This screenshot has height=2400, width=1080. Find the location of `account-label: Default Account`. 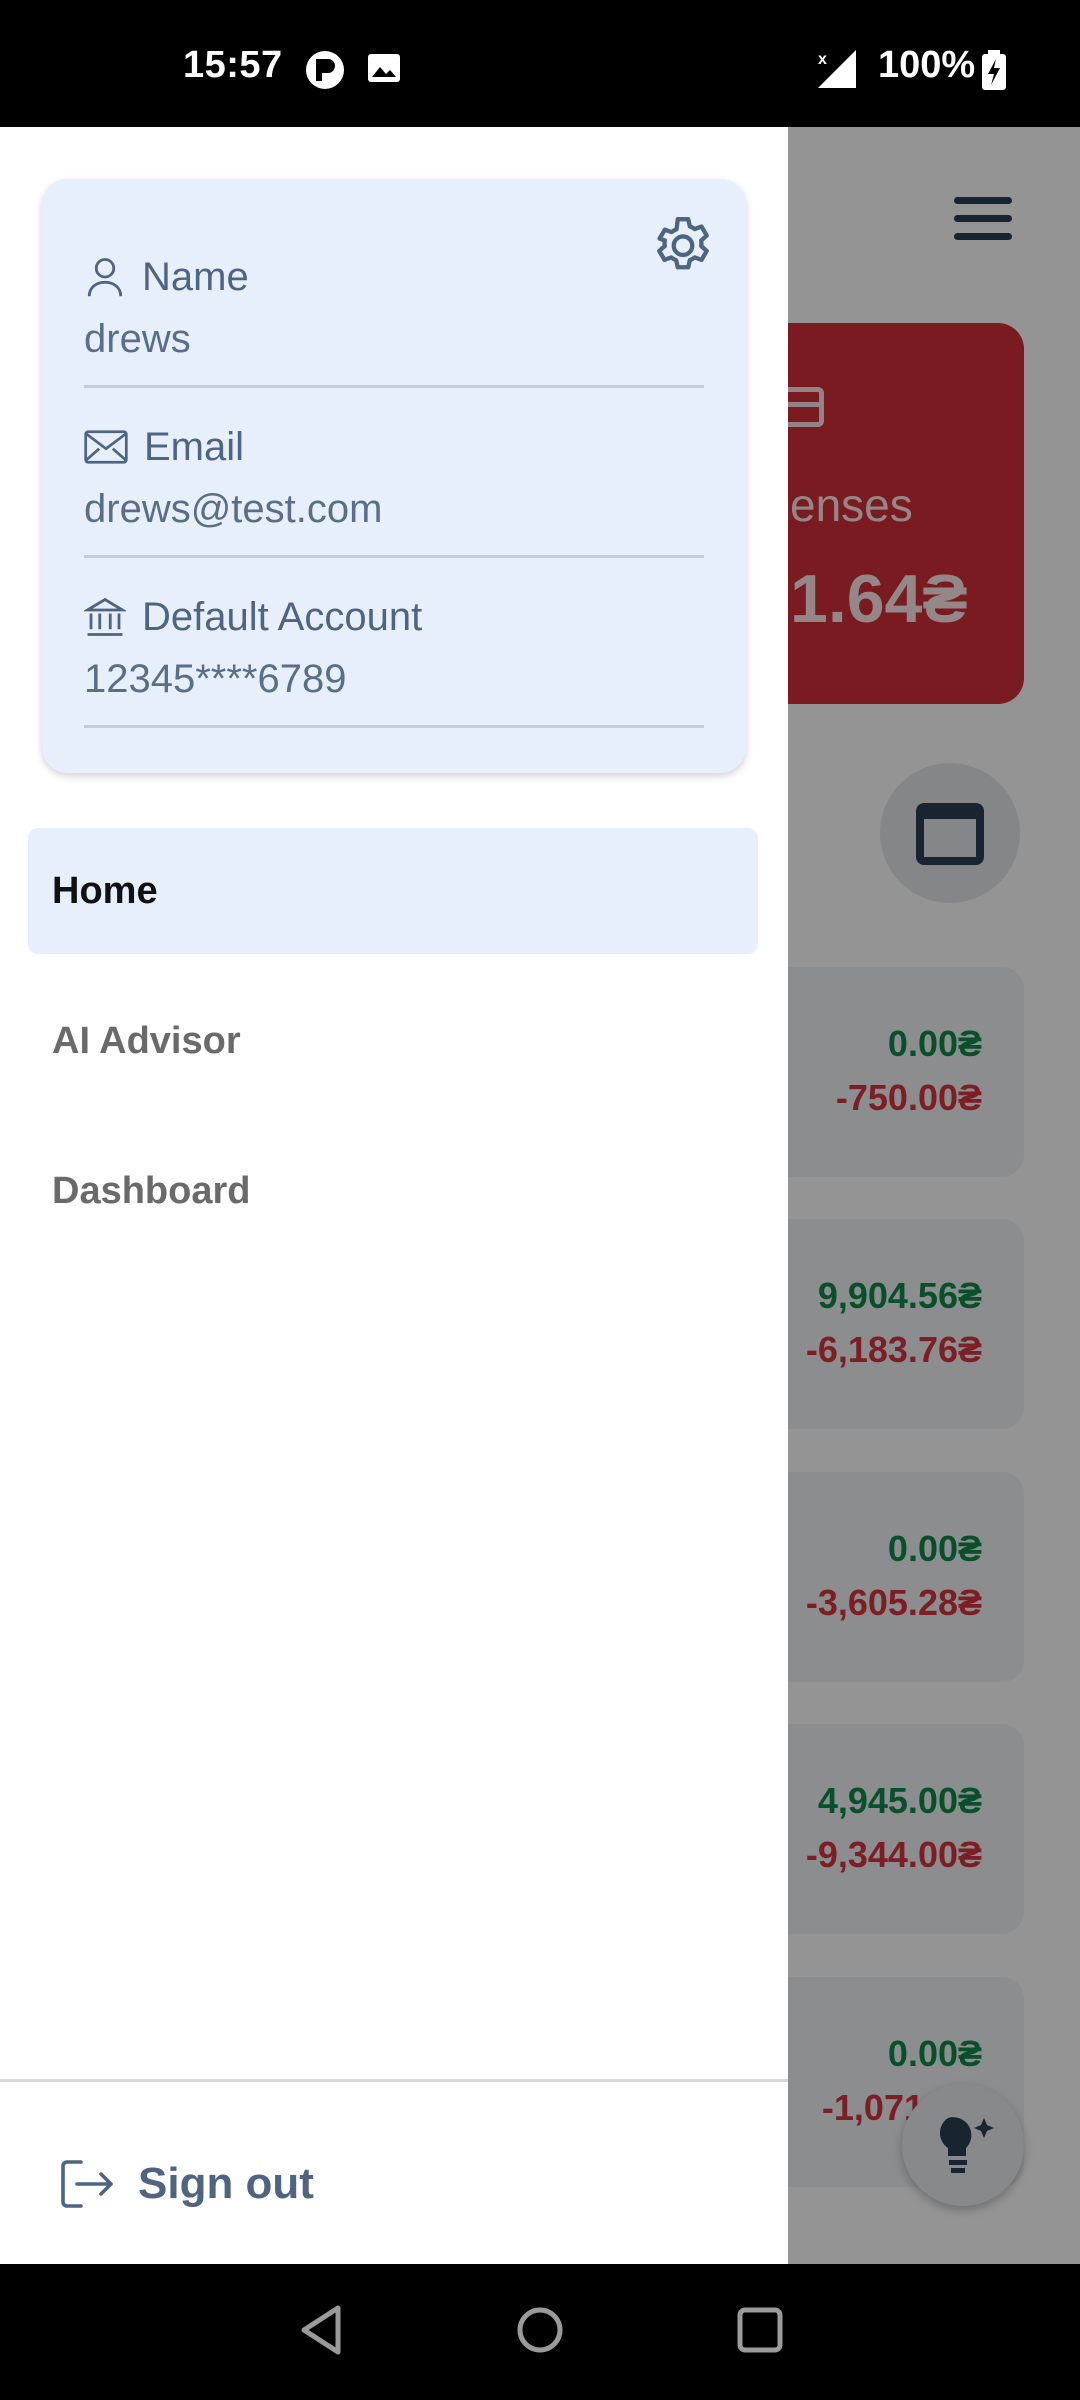

account-label: Default Account is located at coordinates (282, 616).